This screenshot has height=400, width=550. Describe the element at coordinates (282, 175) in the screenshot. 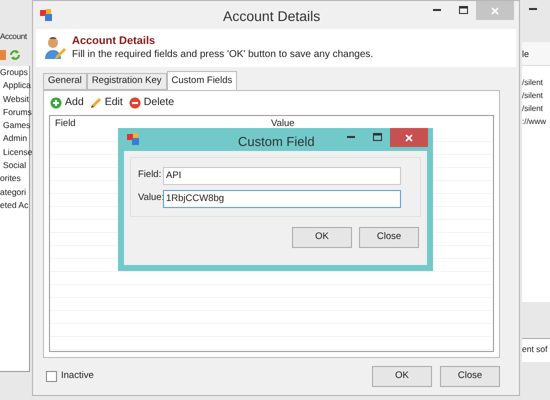

I see `input-field: API` at that location.